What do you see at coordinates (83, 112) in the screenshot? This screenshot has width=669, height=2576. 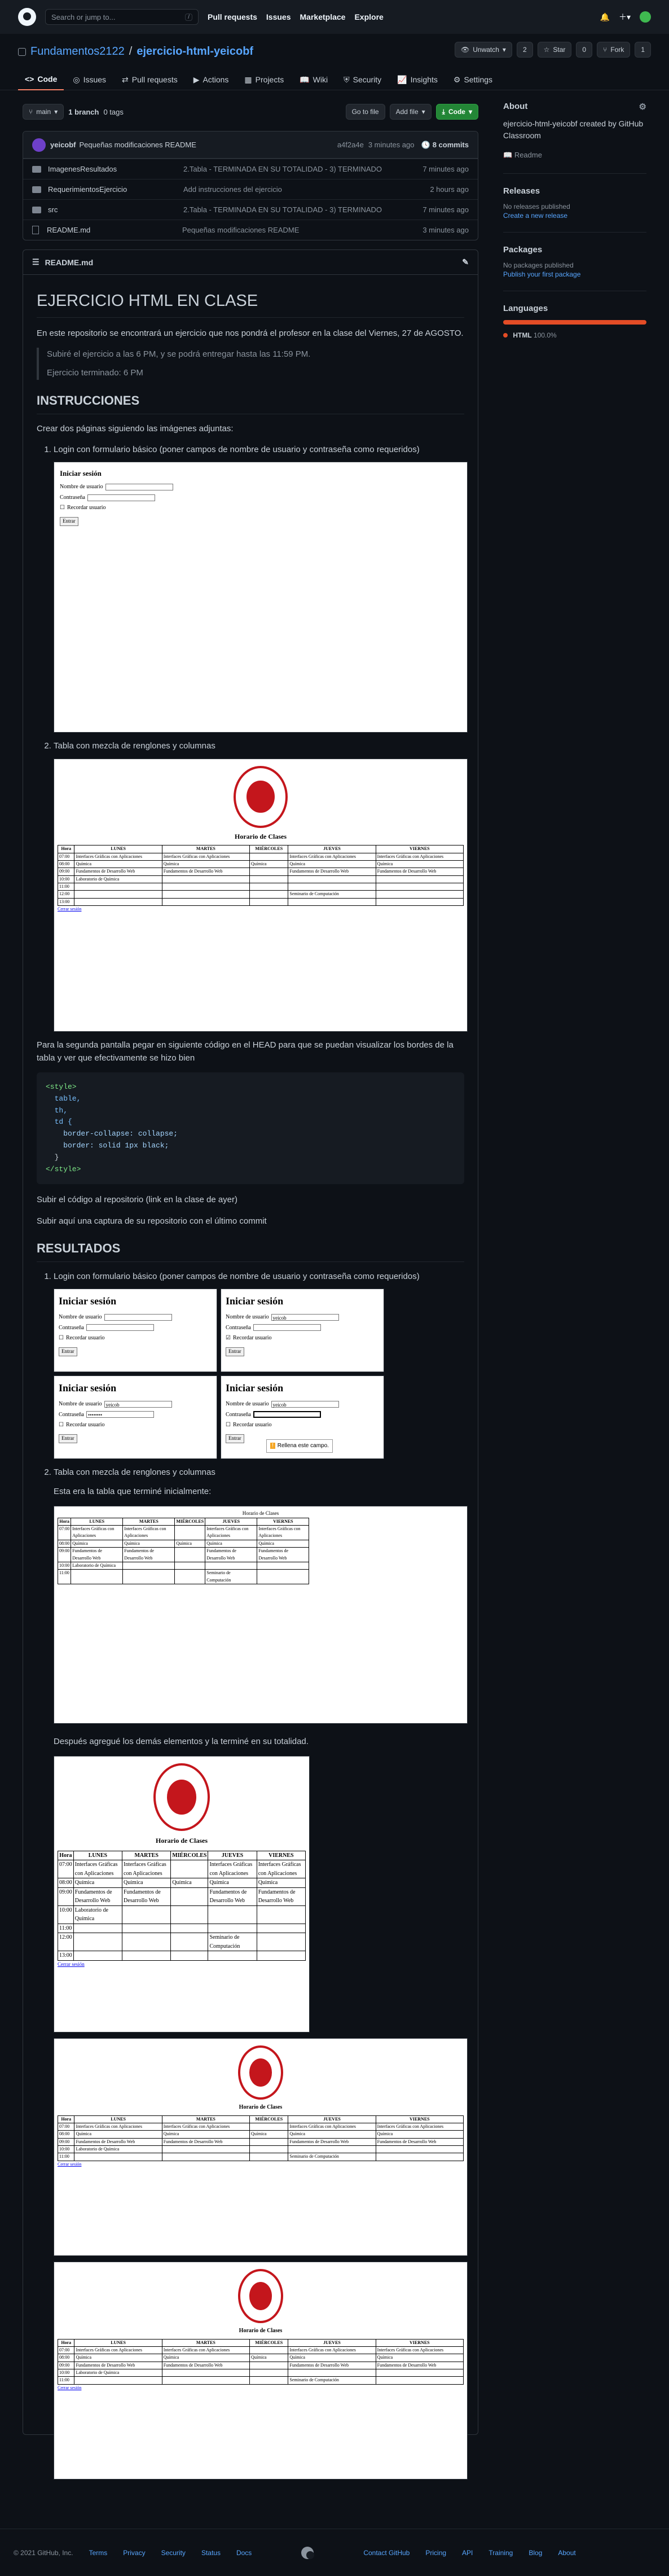 I see `branches-link: 1 branch` at bounding box center [83, 112].